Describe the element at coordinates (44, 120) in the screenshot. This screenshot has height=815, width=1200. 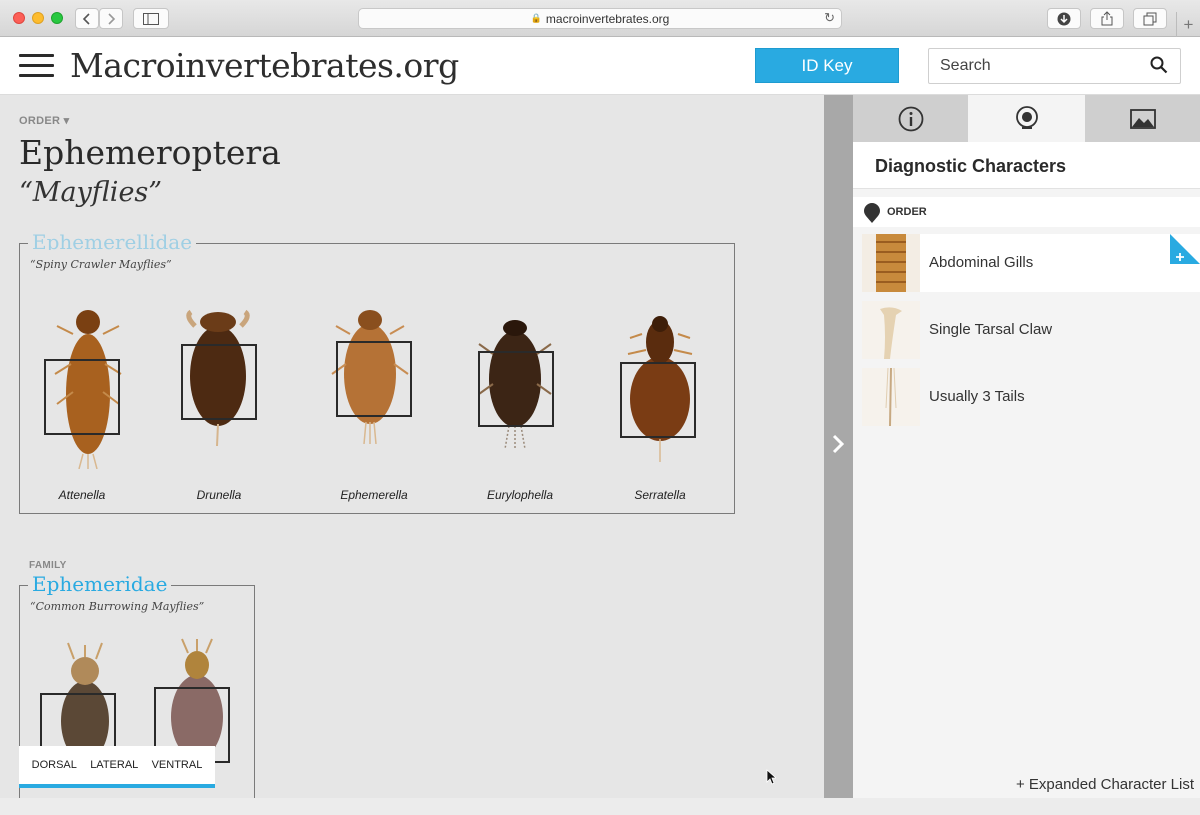
I see `order-label: ORDER ▾` at that location.